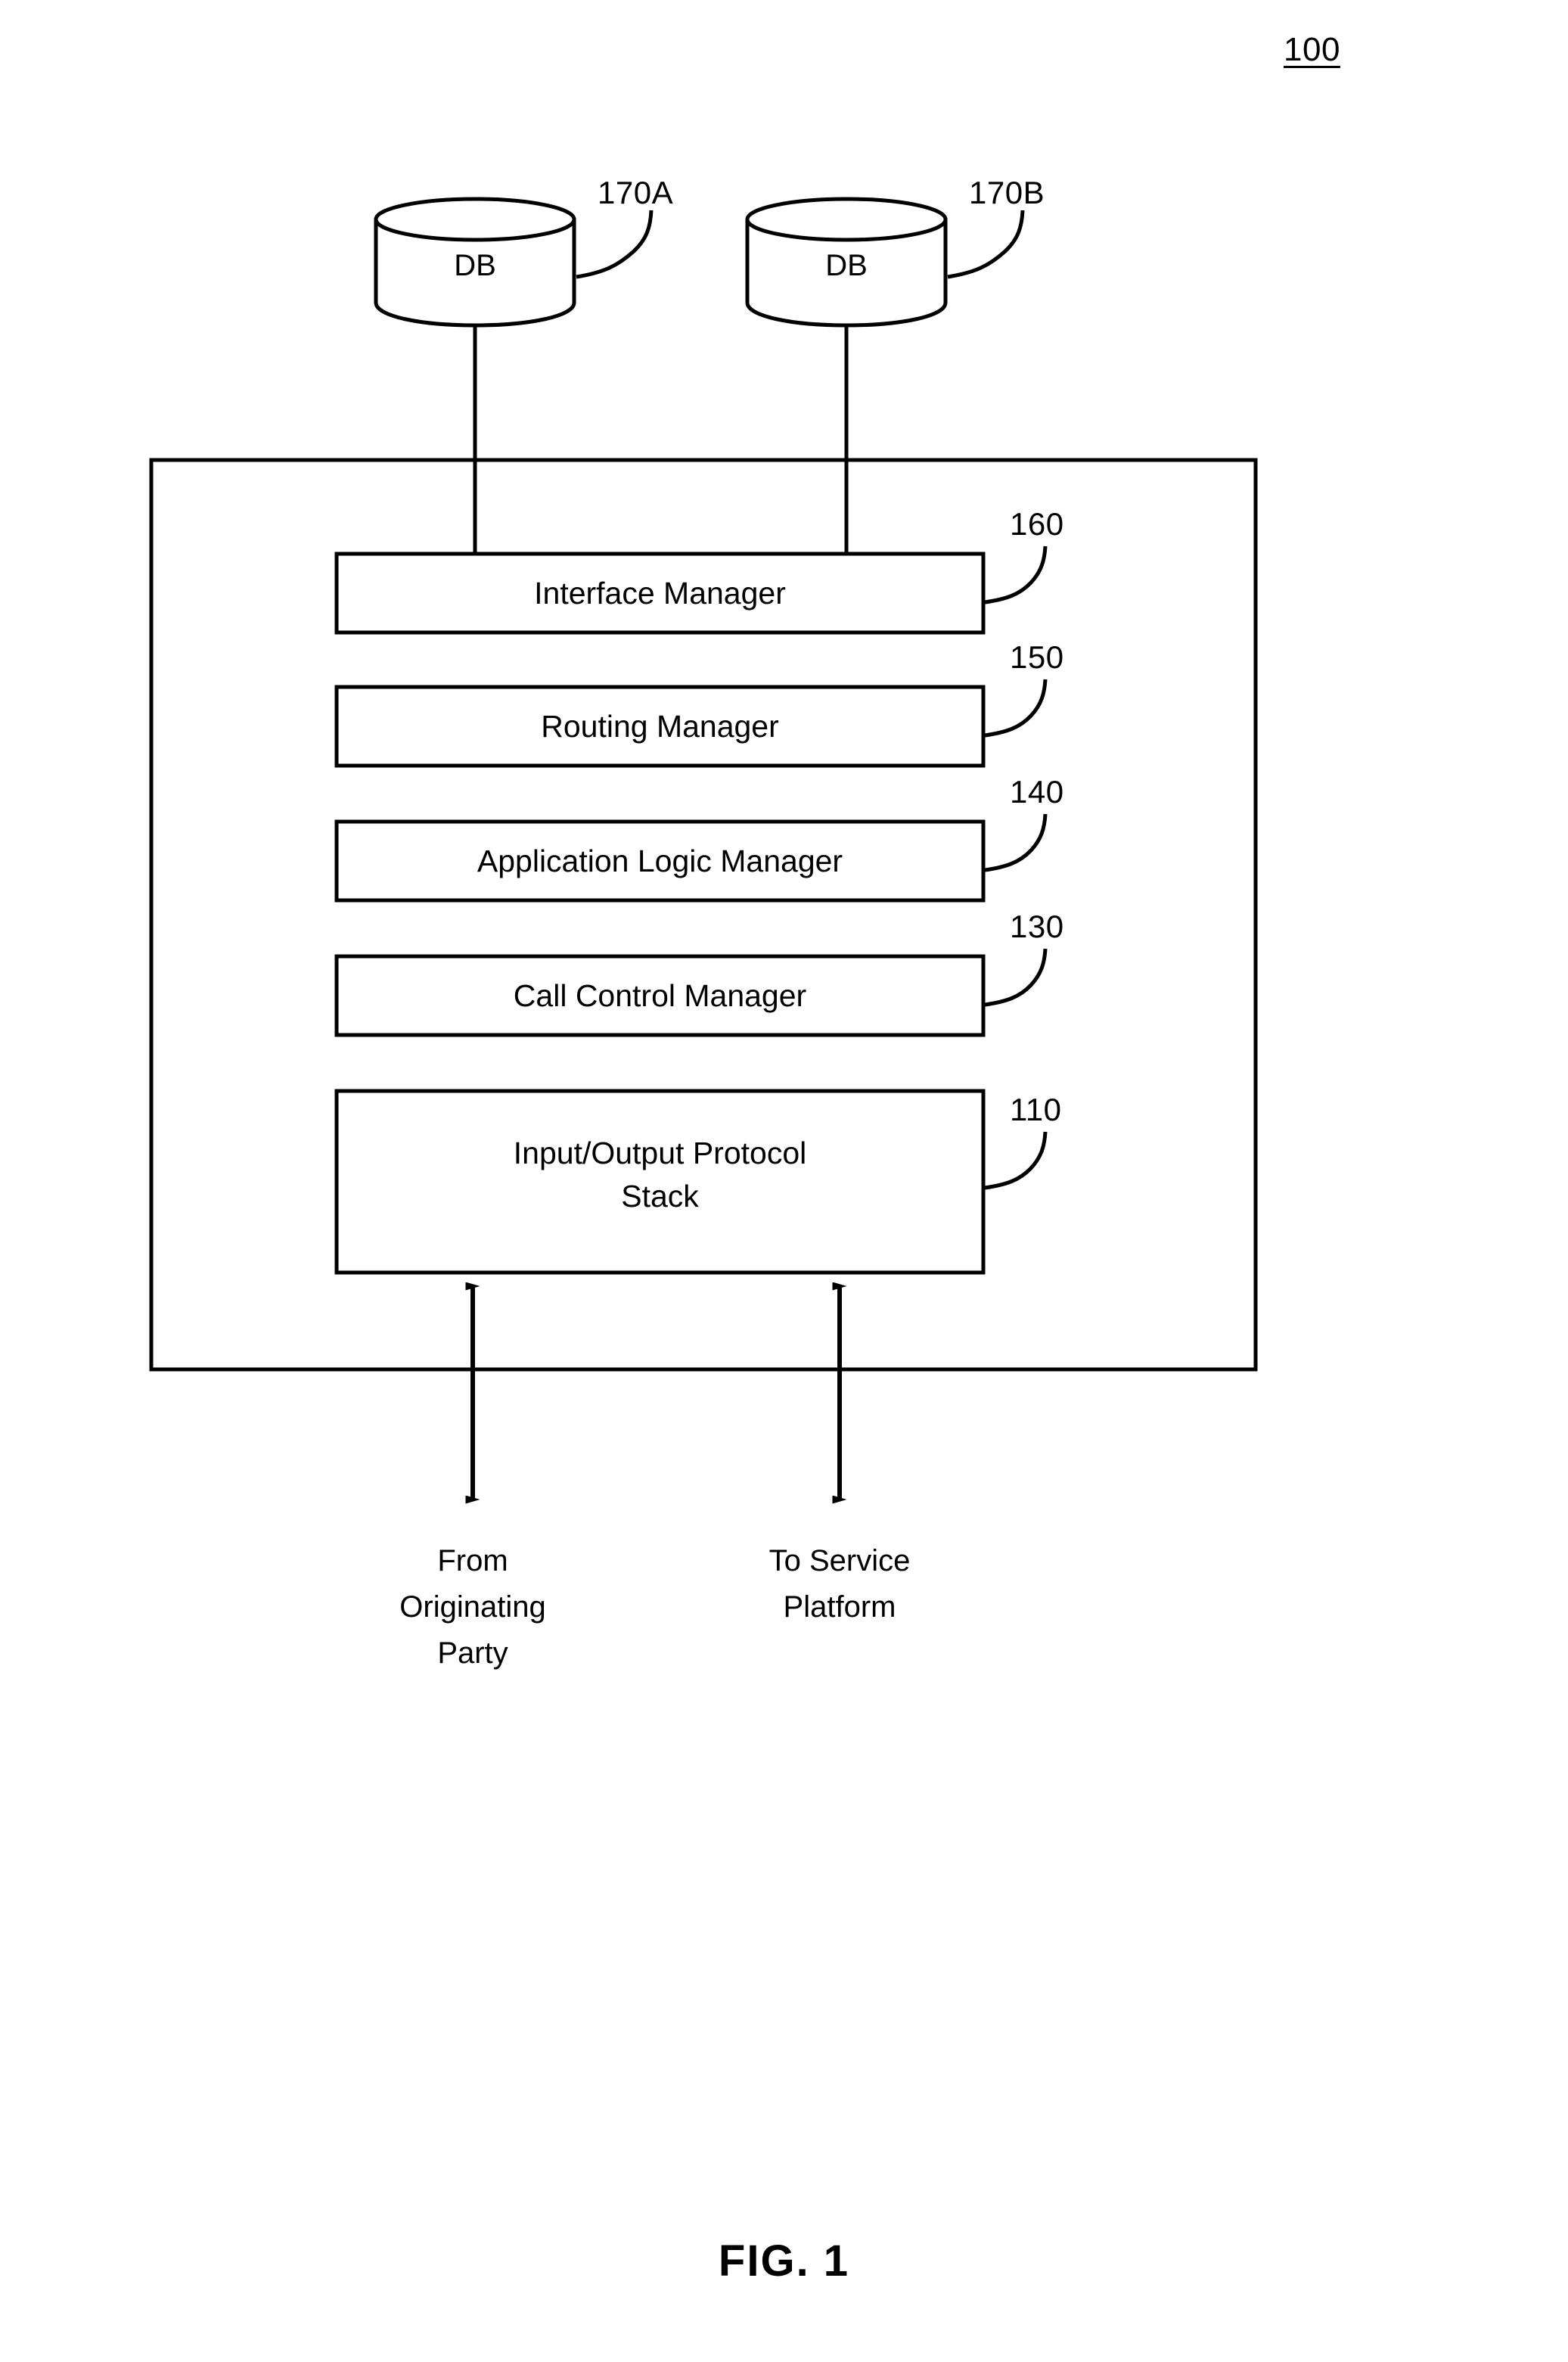  What do you see at coordinates (473, 1653) in the screenshot?
I see `endpoint-label-originating-party-line3: Party` at bounding box center [473, 1653].